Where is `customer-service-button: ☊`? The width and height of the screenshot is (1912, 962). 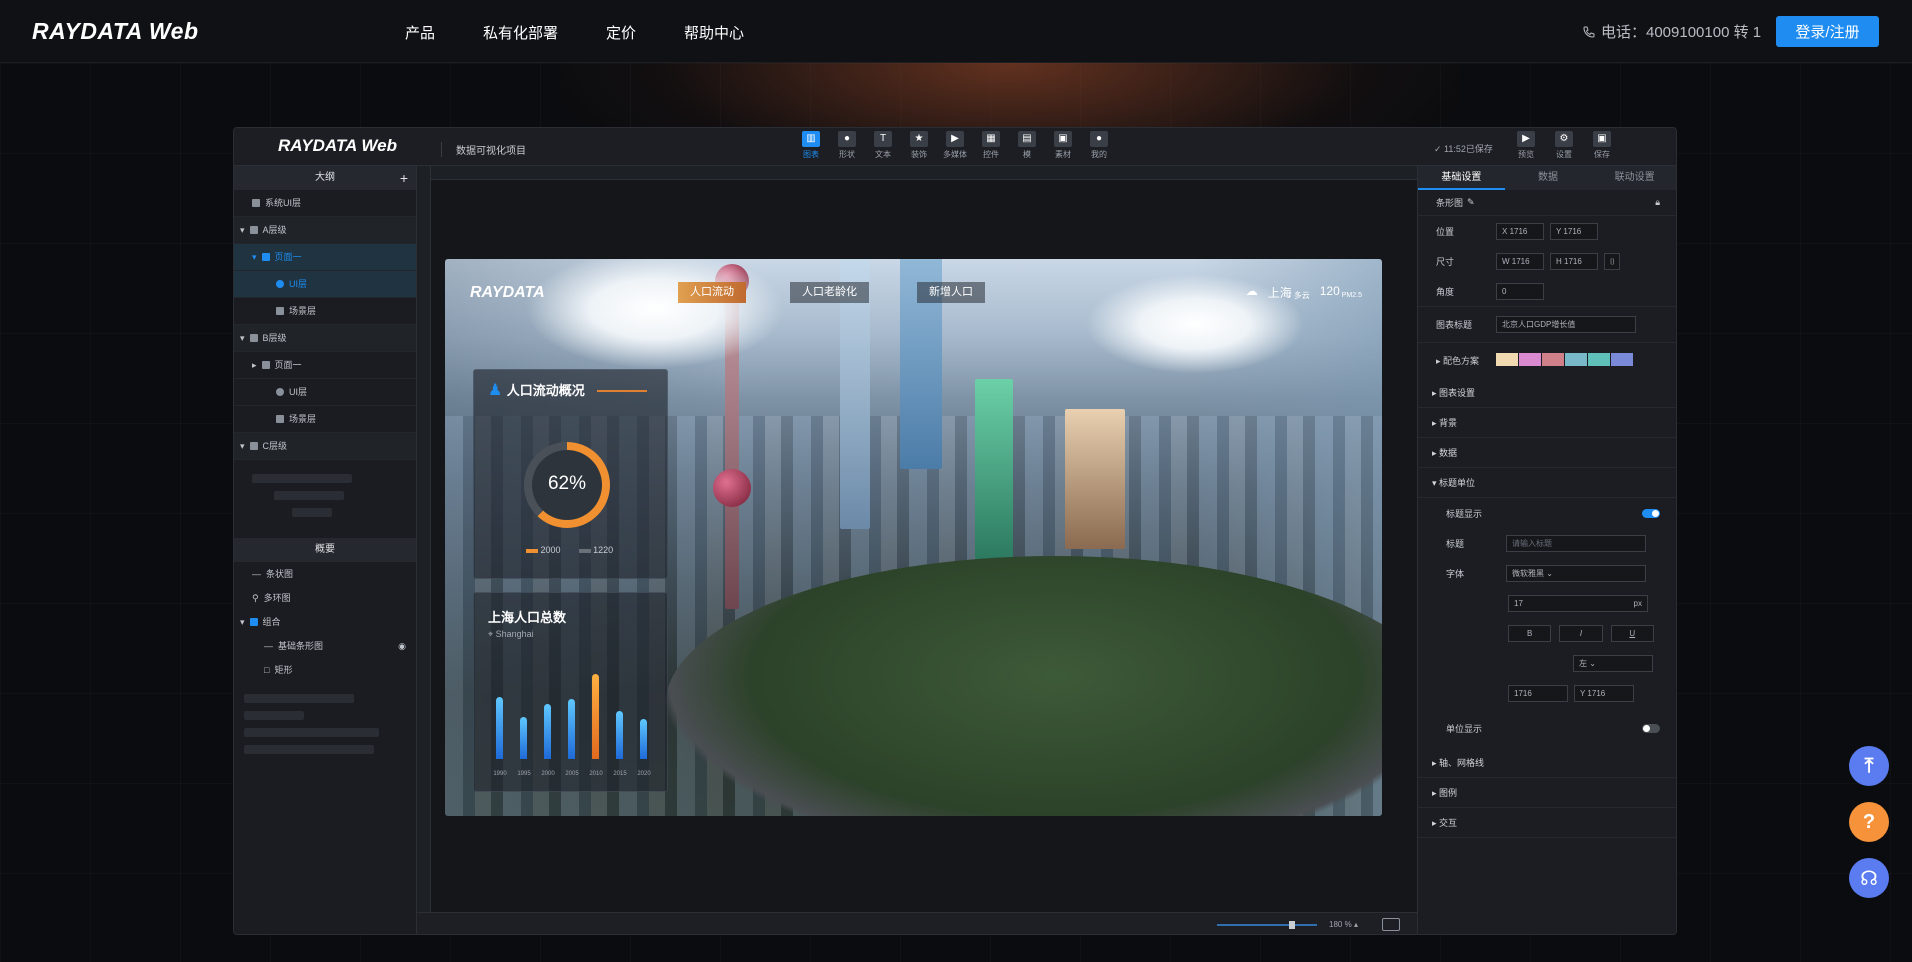
customer-service-button: ☊ is located at coordinates (1869, 878).